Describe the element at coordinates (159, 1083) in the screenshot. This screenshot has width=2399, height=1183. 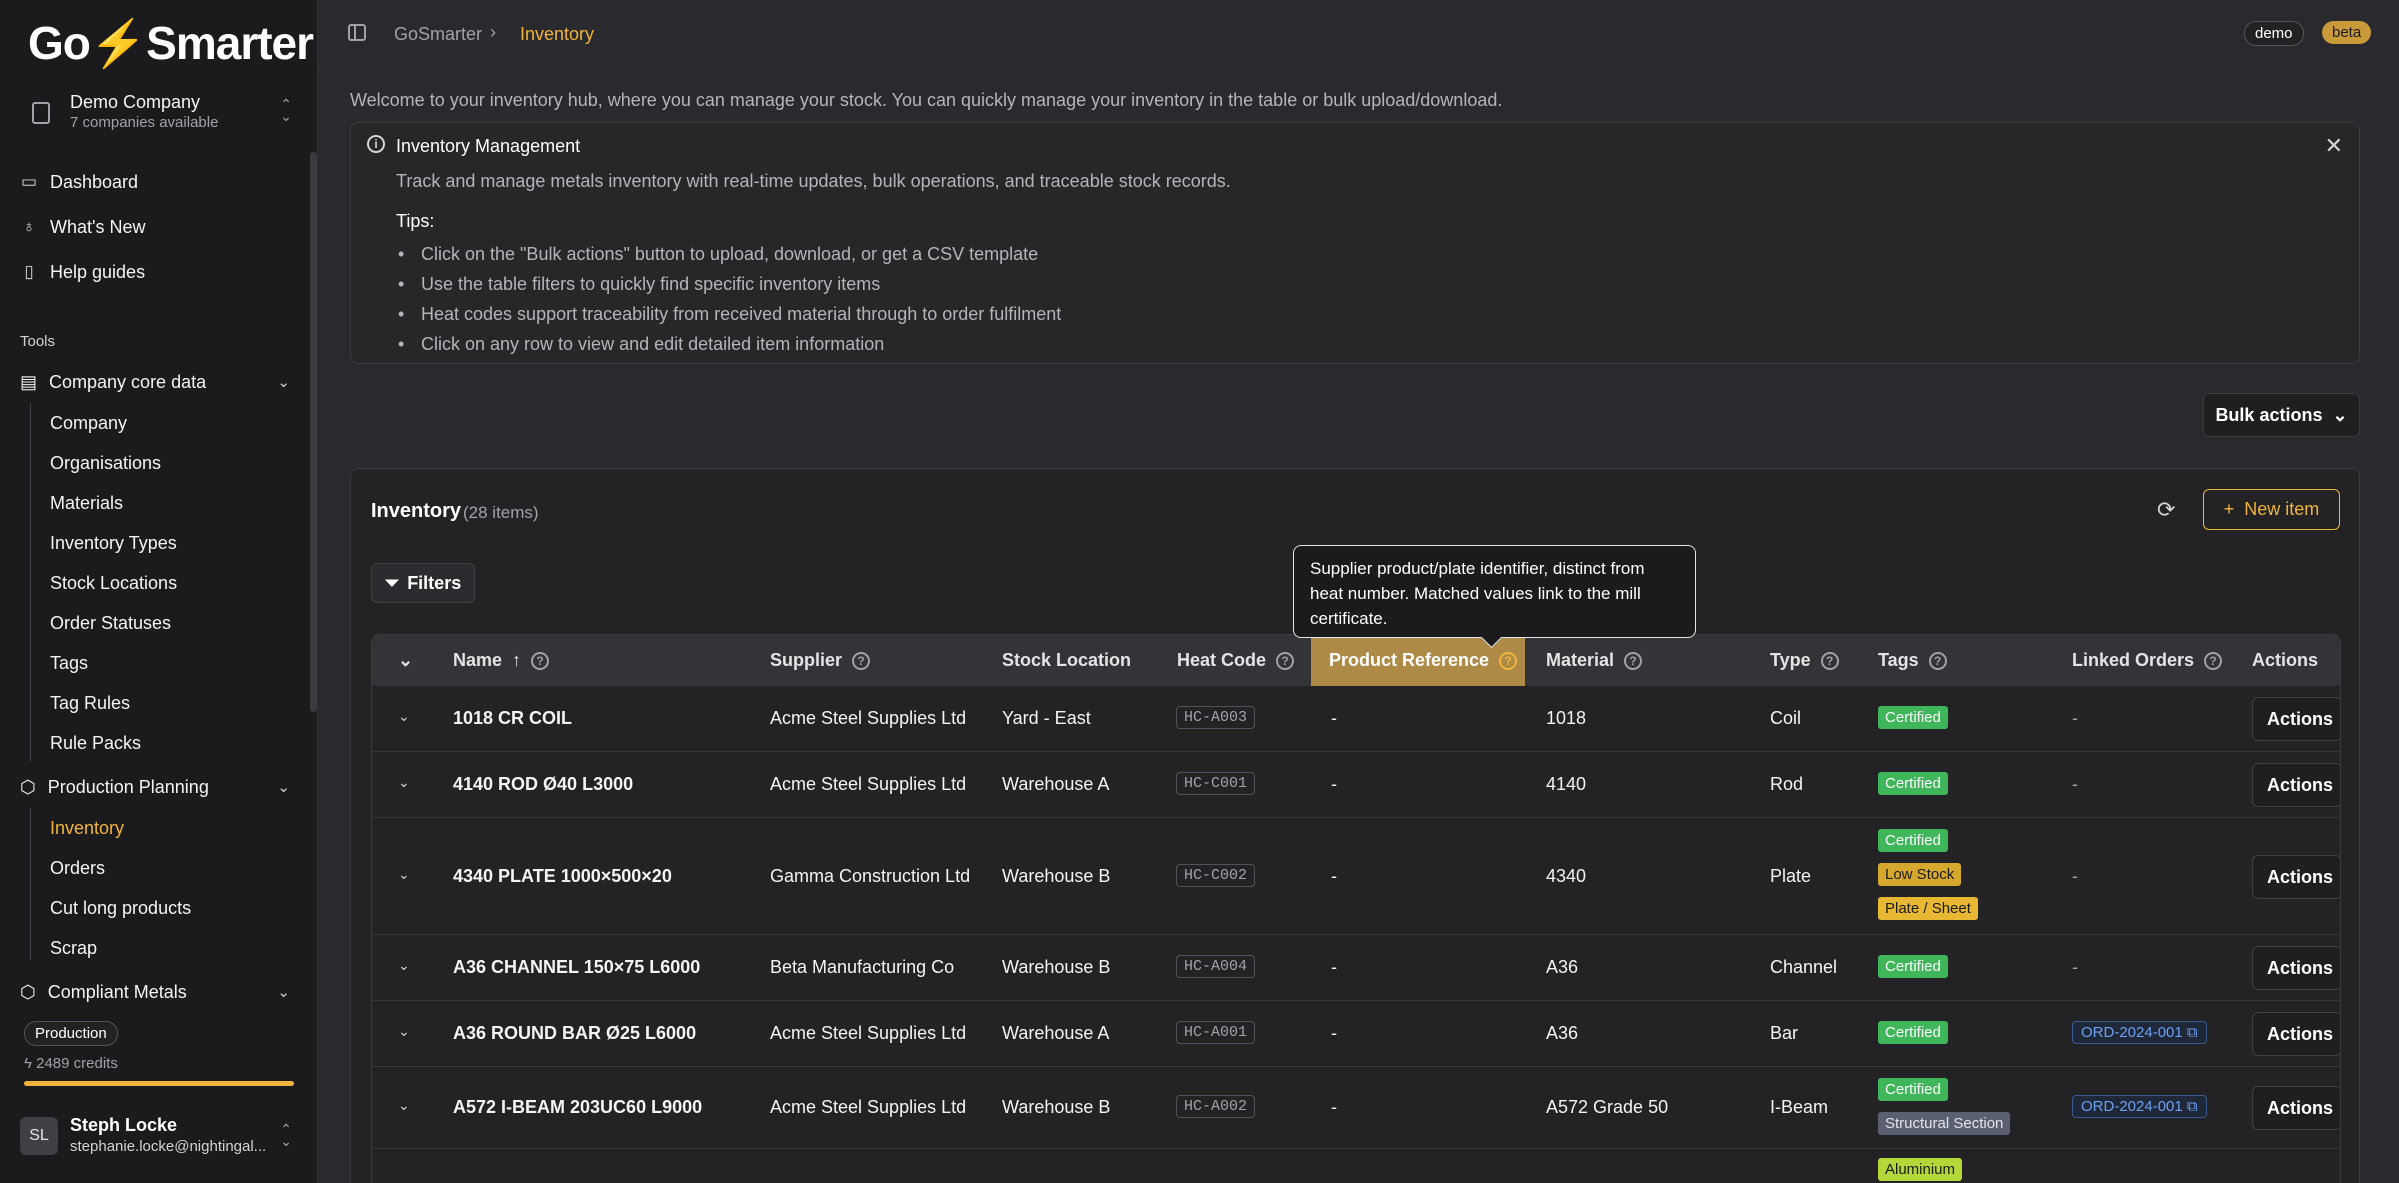
I see `credits-bar` at that location.